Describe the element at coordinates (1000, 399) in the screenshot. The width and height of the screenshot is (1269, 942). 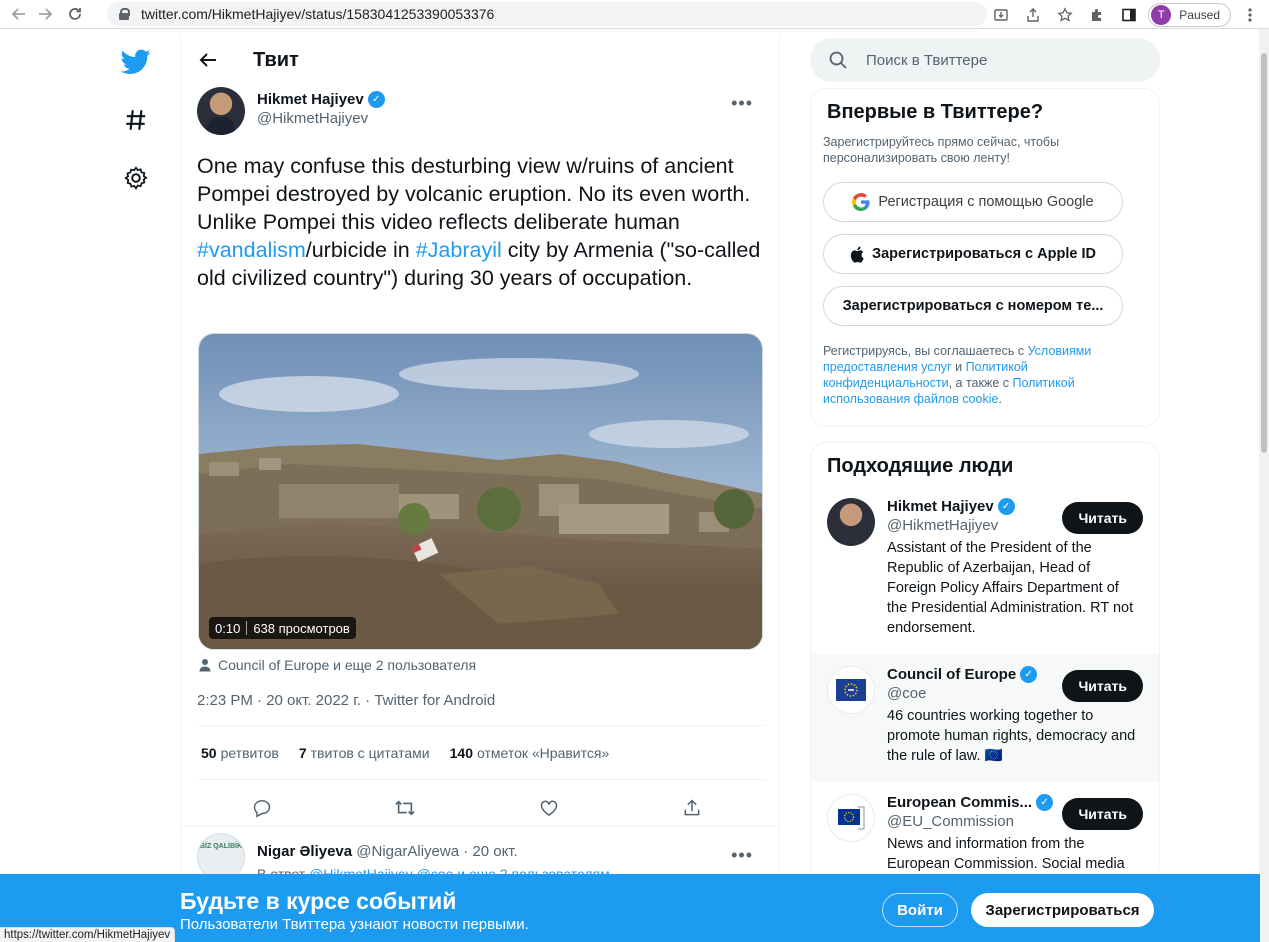
I see `legal-text: .` at that location.